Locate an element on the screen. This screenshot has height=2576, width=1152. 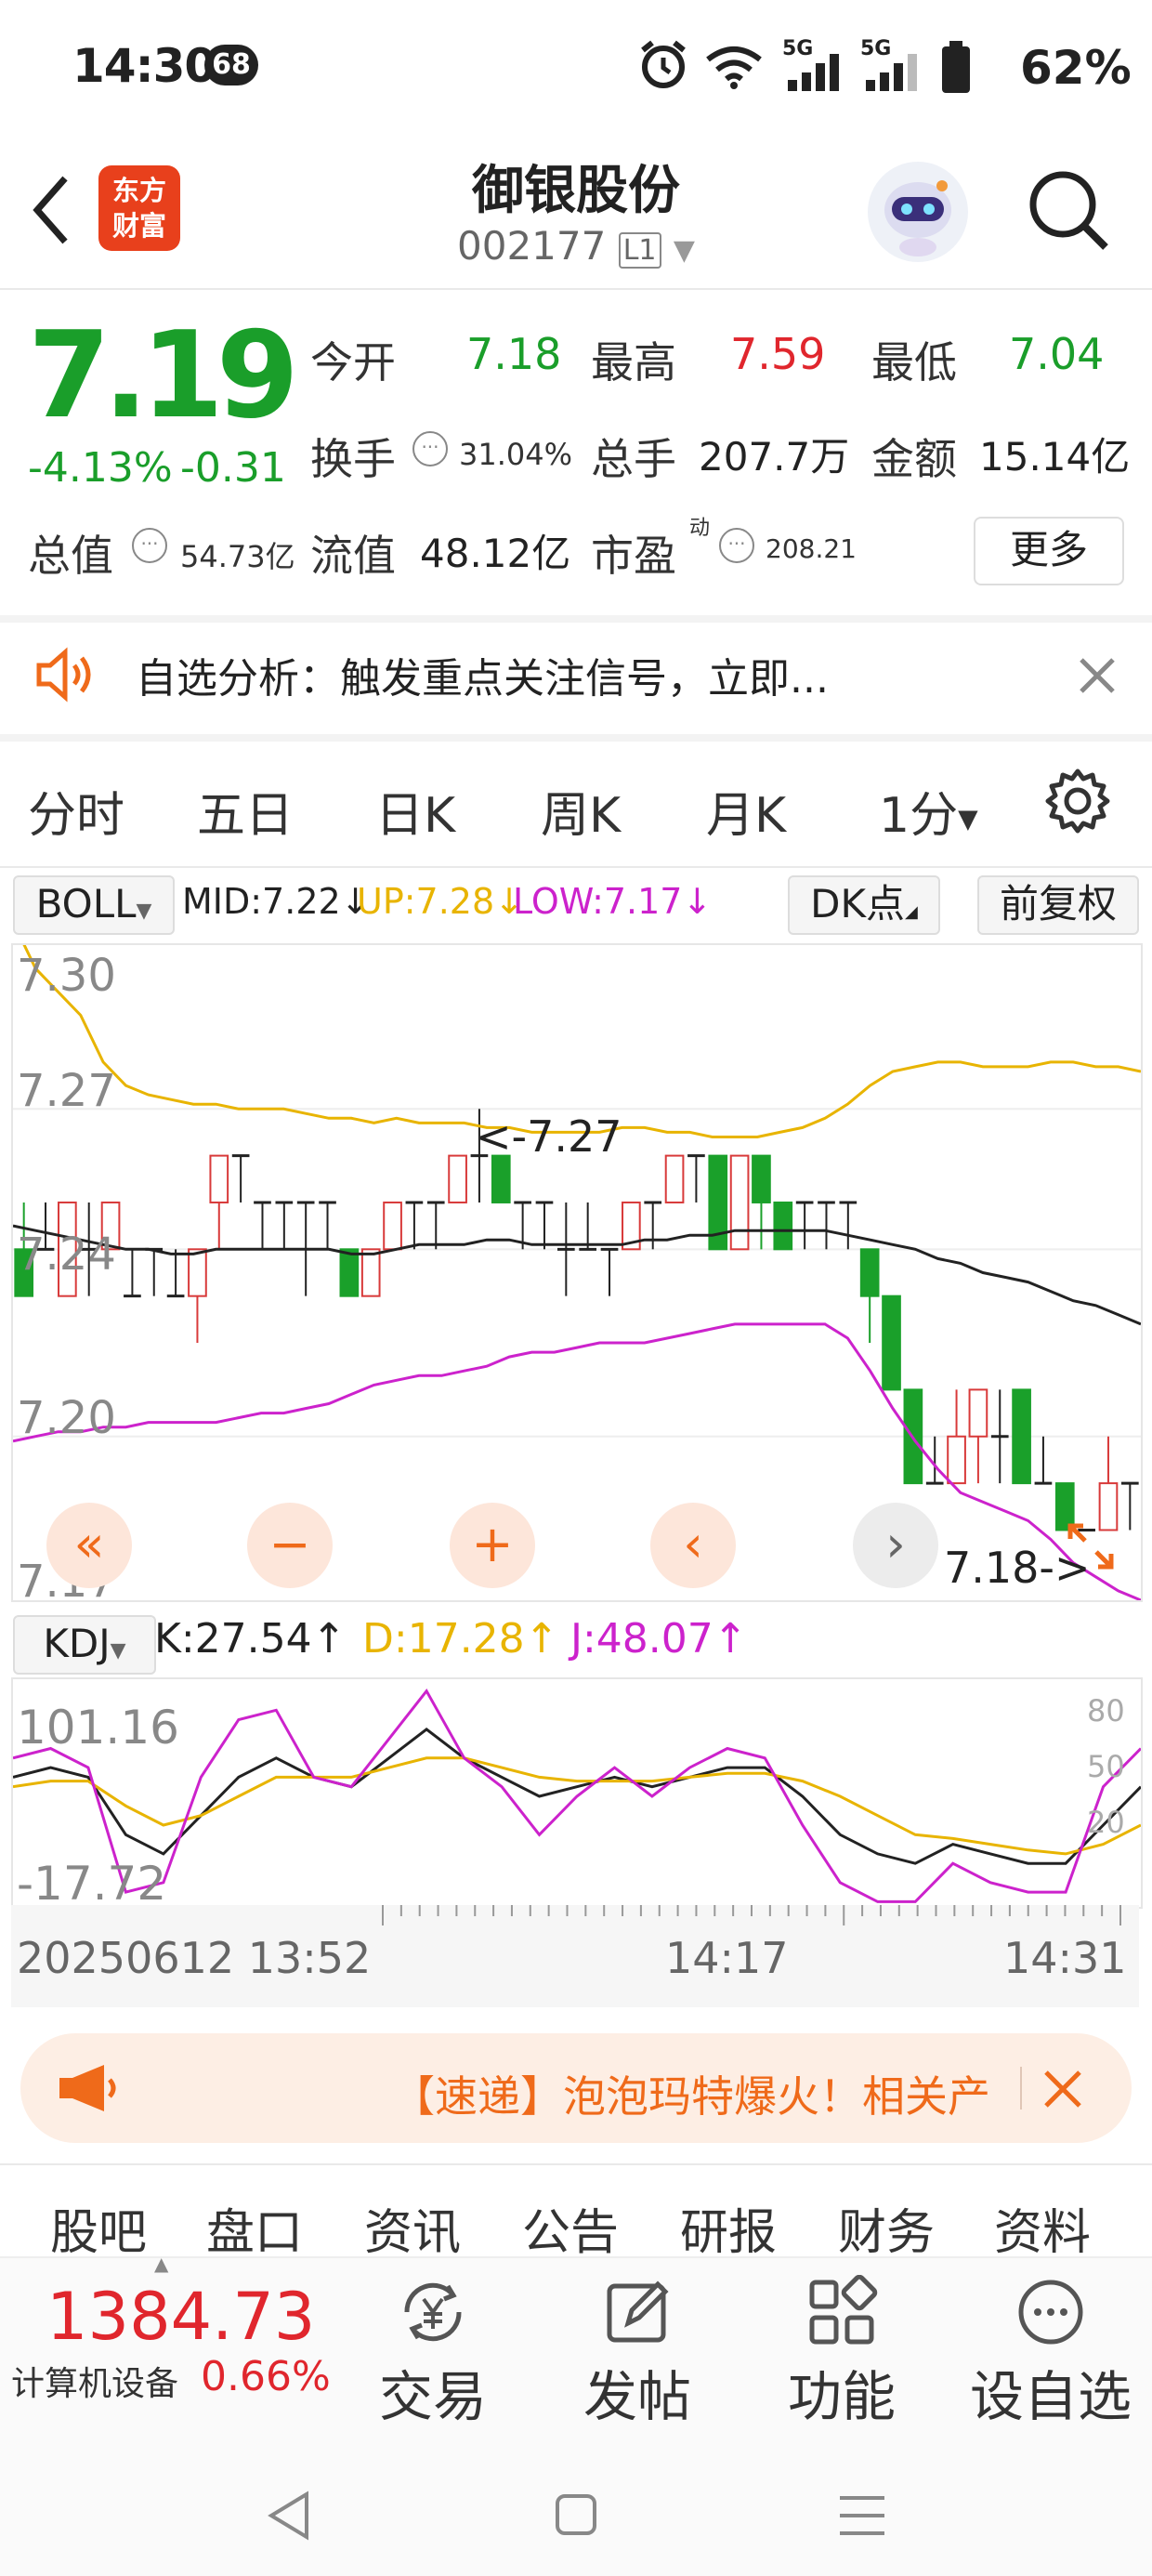
boll-mid-value: MID:7.22↓ is located at coordinates (276, 901).